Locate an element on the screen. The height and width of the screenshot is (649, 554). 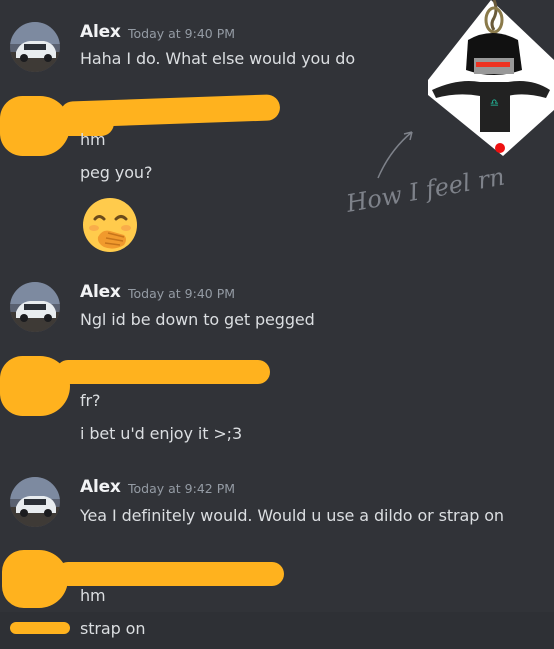
hand-over-mouth-emoji is located at coordinates (110, 225).